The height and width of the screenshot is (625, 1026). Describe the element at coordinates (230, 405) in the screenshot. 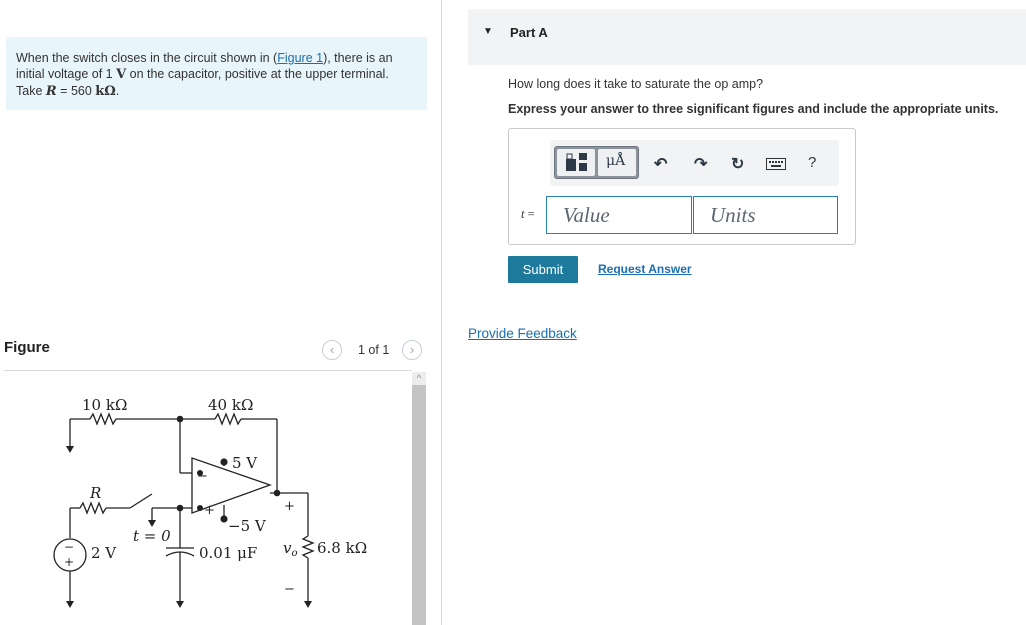

I see `resistor-40k-label: 40 kΩ` at that location.